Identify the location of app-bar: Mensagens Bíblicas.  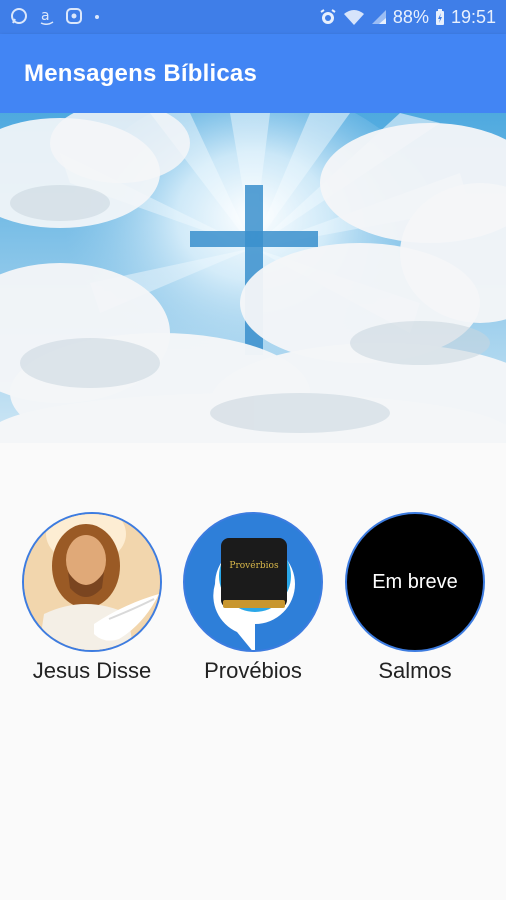
(253, 73).